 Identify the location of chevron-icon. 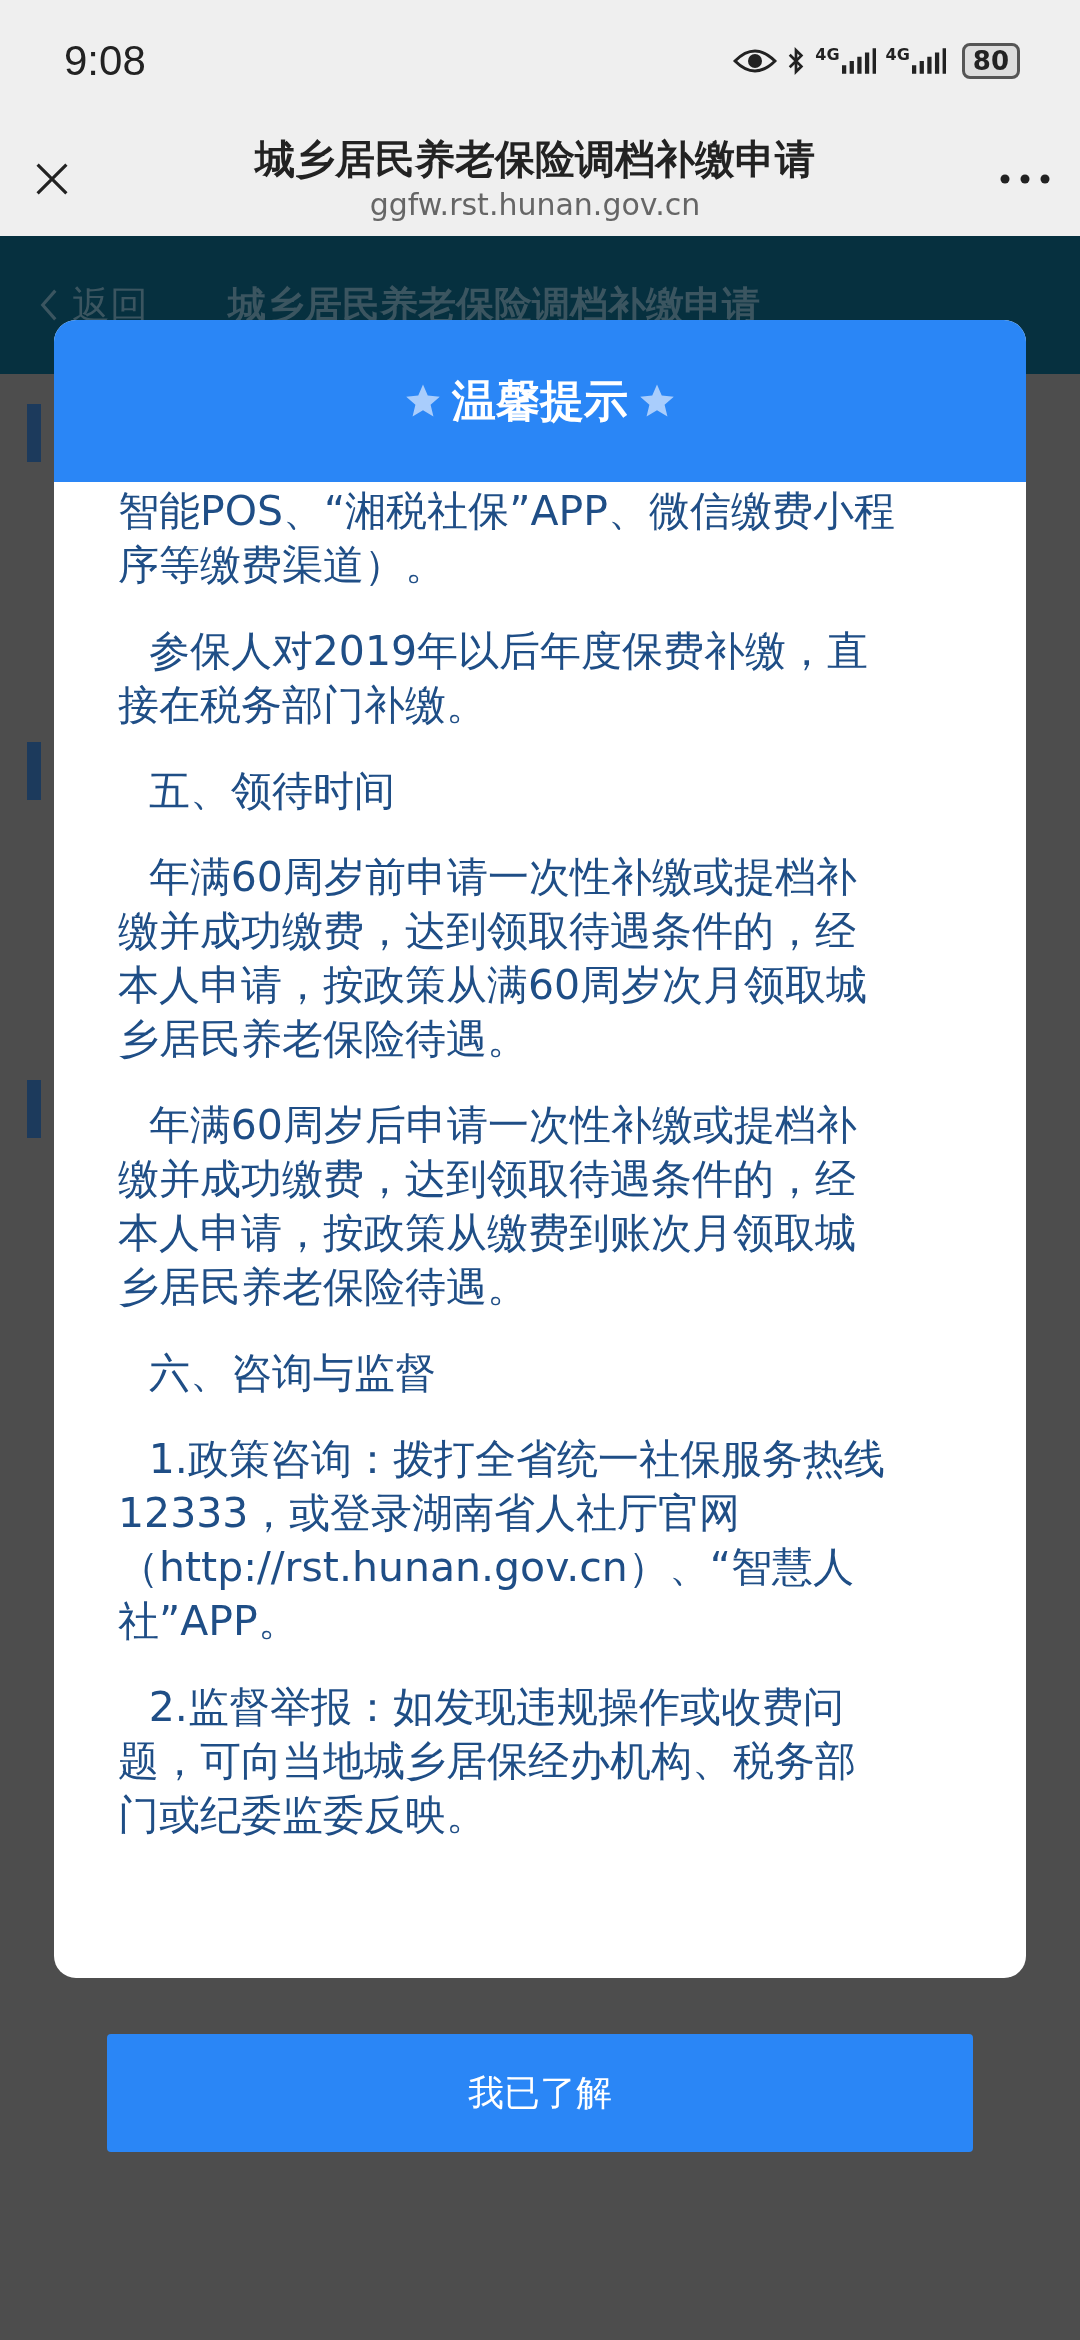
(49, 305).